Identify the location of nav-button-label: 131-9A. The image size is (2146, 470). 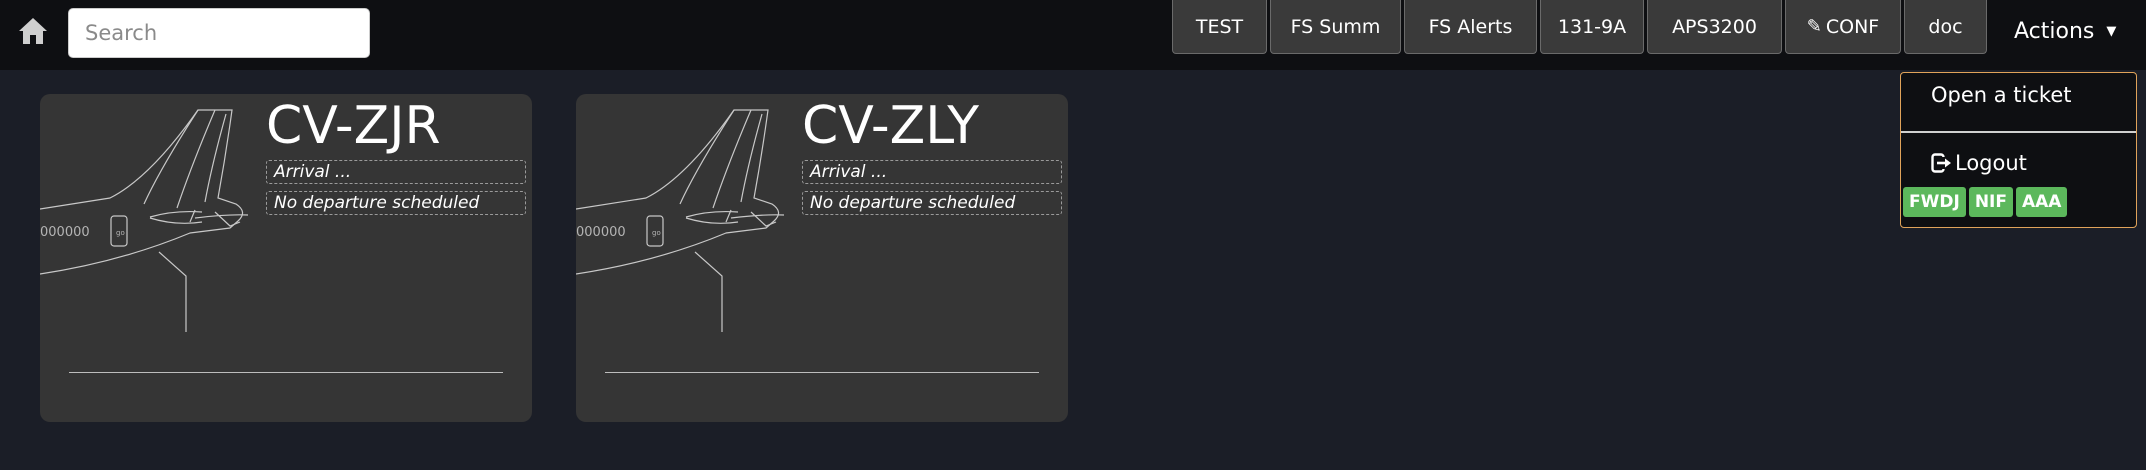
(1592, 26).